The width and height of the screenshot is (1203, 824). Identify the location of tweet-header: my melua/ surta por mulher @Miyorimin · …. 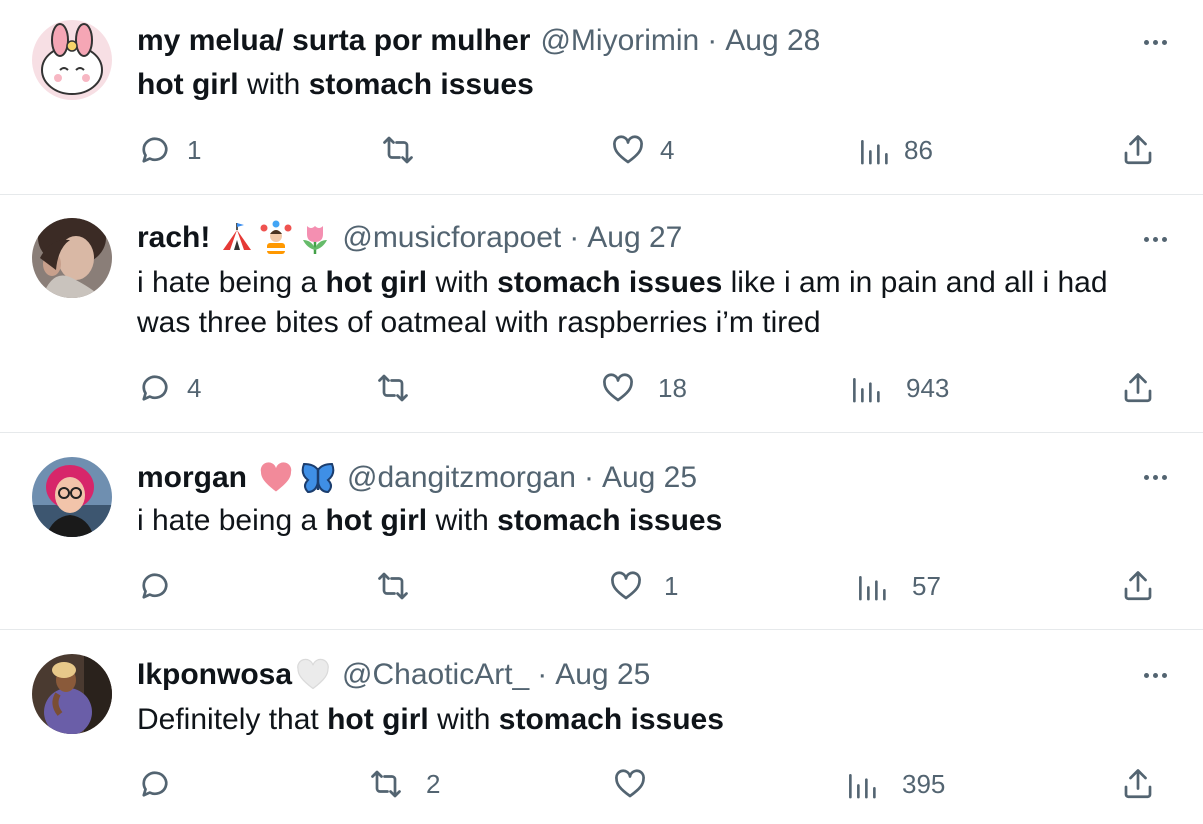
(478, 41).